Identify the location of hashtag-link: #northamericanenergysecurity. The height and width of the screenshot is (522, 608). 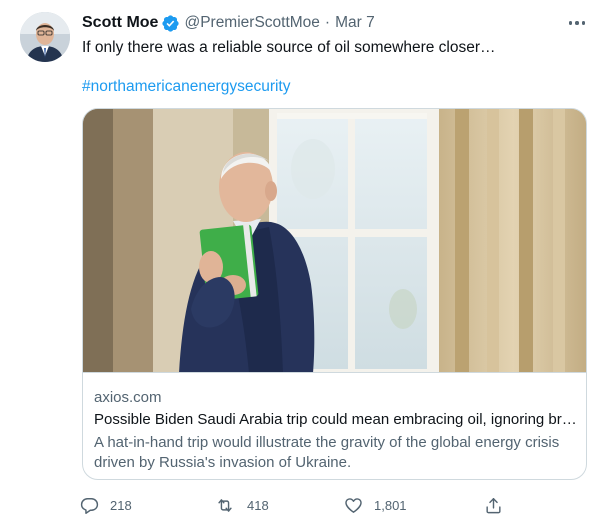
(186, 87).